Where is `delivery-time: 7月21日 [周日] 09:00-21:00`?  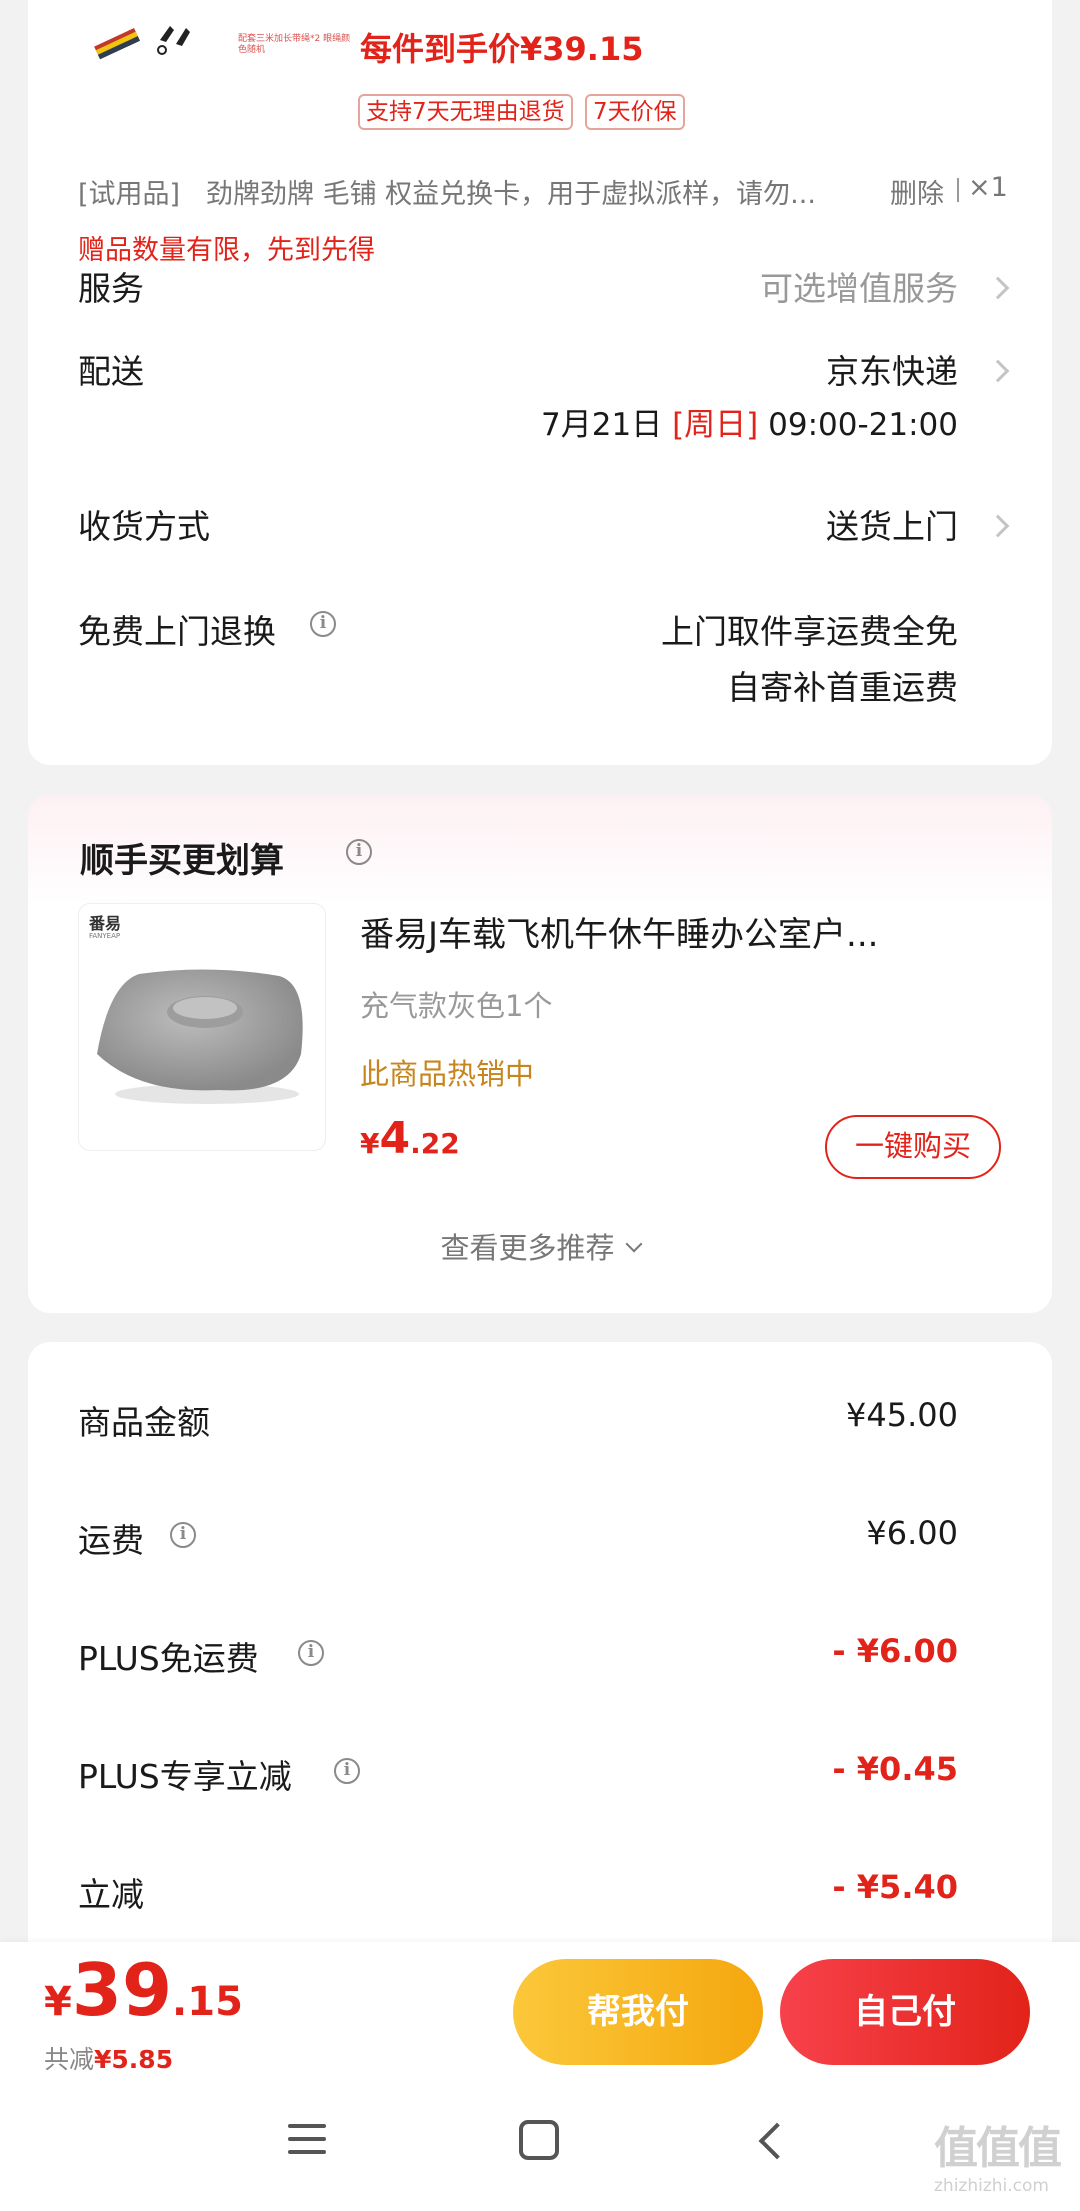
delivery-time: 7月21日 [周日] 09:00-21:00 is located at coordinates (749, 421).